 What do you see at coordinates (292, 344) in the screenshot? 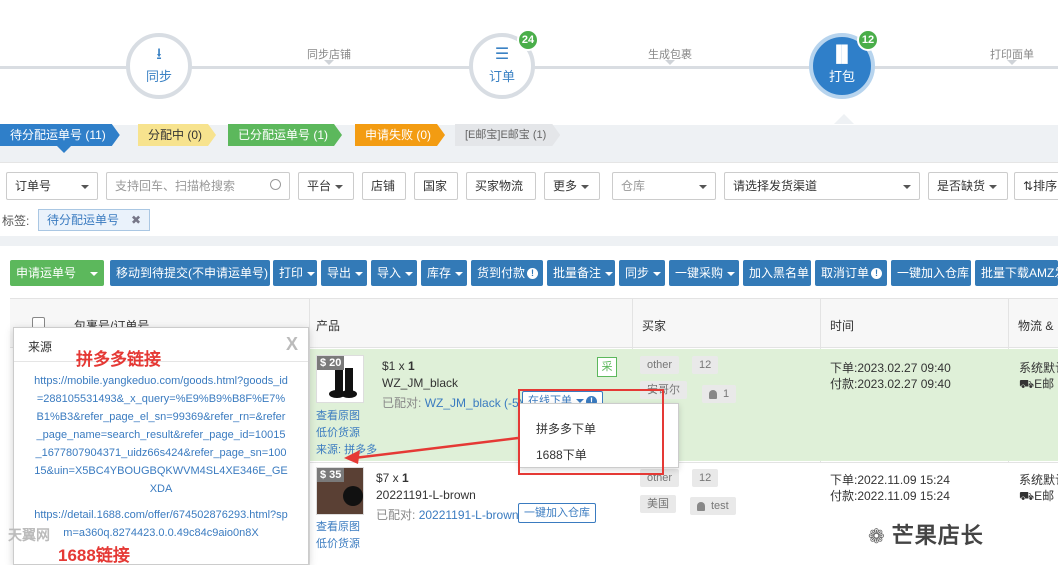
I see `close-icon: X` at bounding box center [292, 344].